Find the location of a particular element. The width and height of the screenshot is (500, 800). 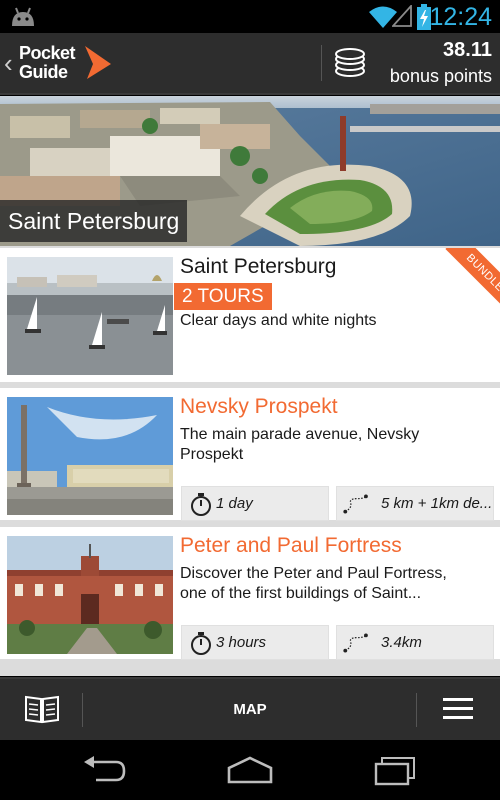

tours-count-badge: 2 TOURS is located at coordinates (223, 296).